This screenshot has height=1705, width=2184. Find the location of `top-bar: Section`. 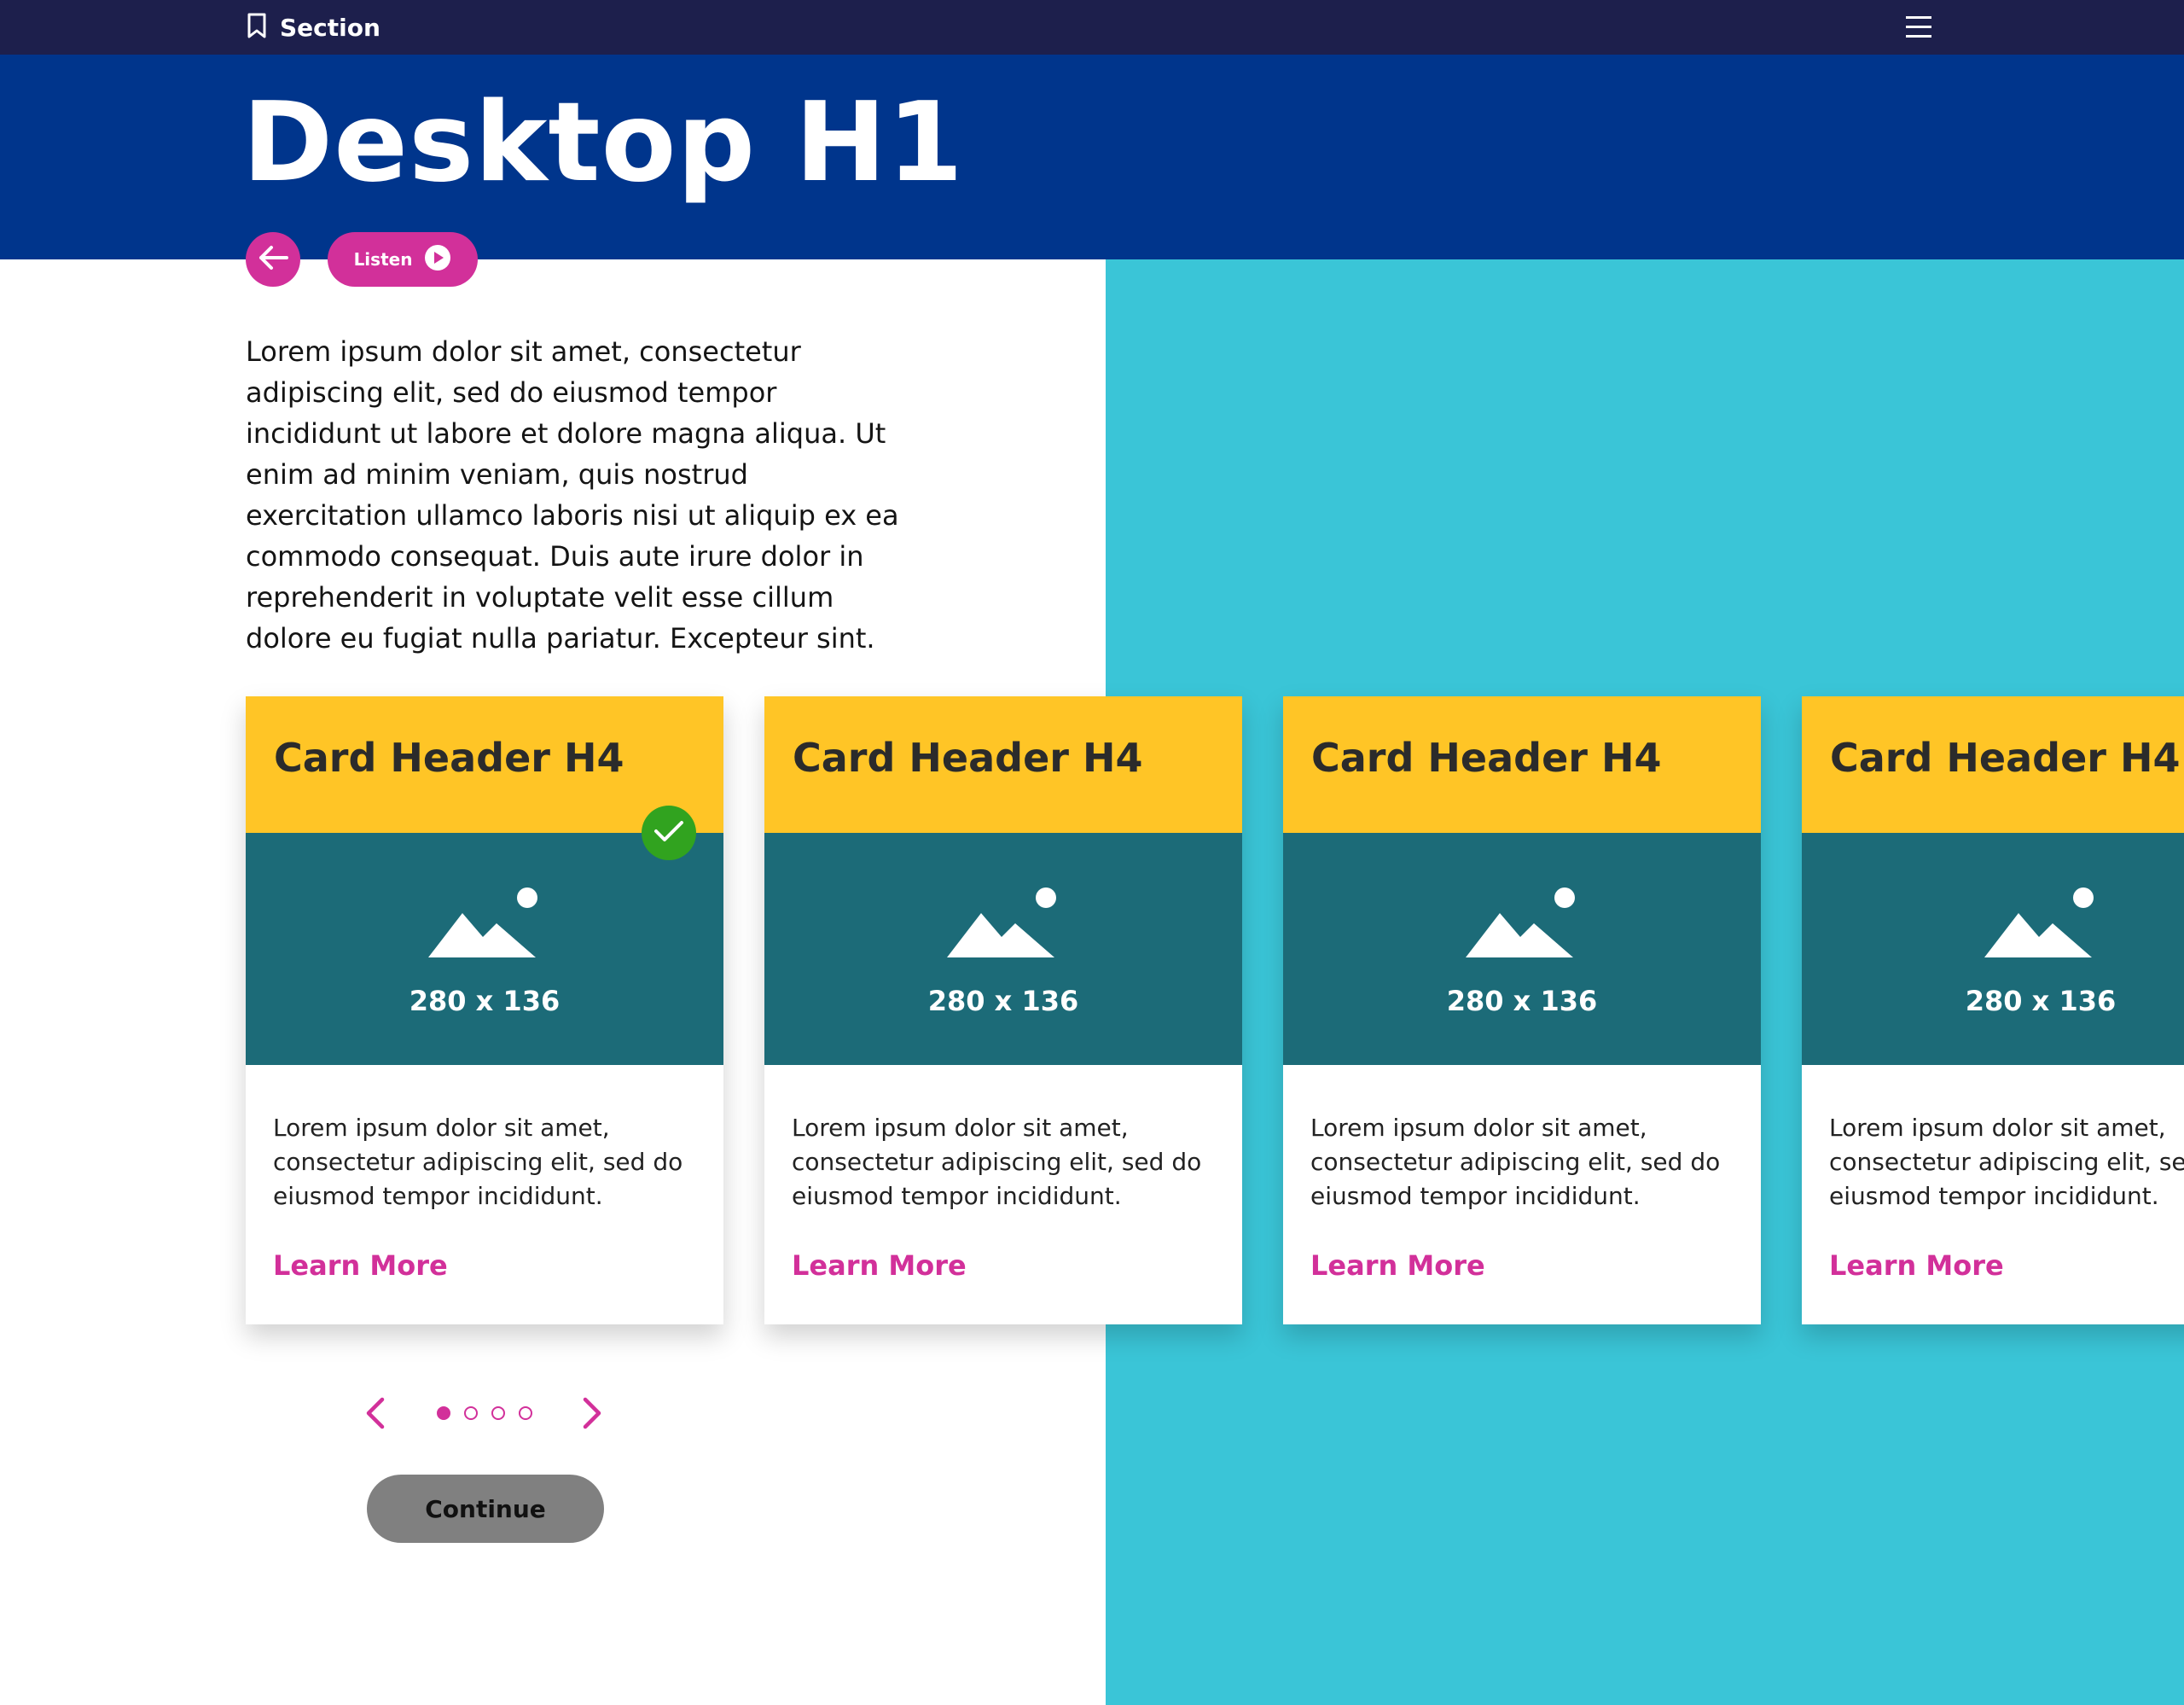

top-bar: Section is located at coordinates (1092, 27).